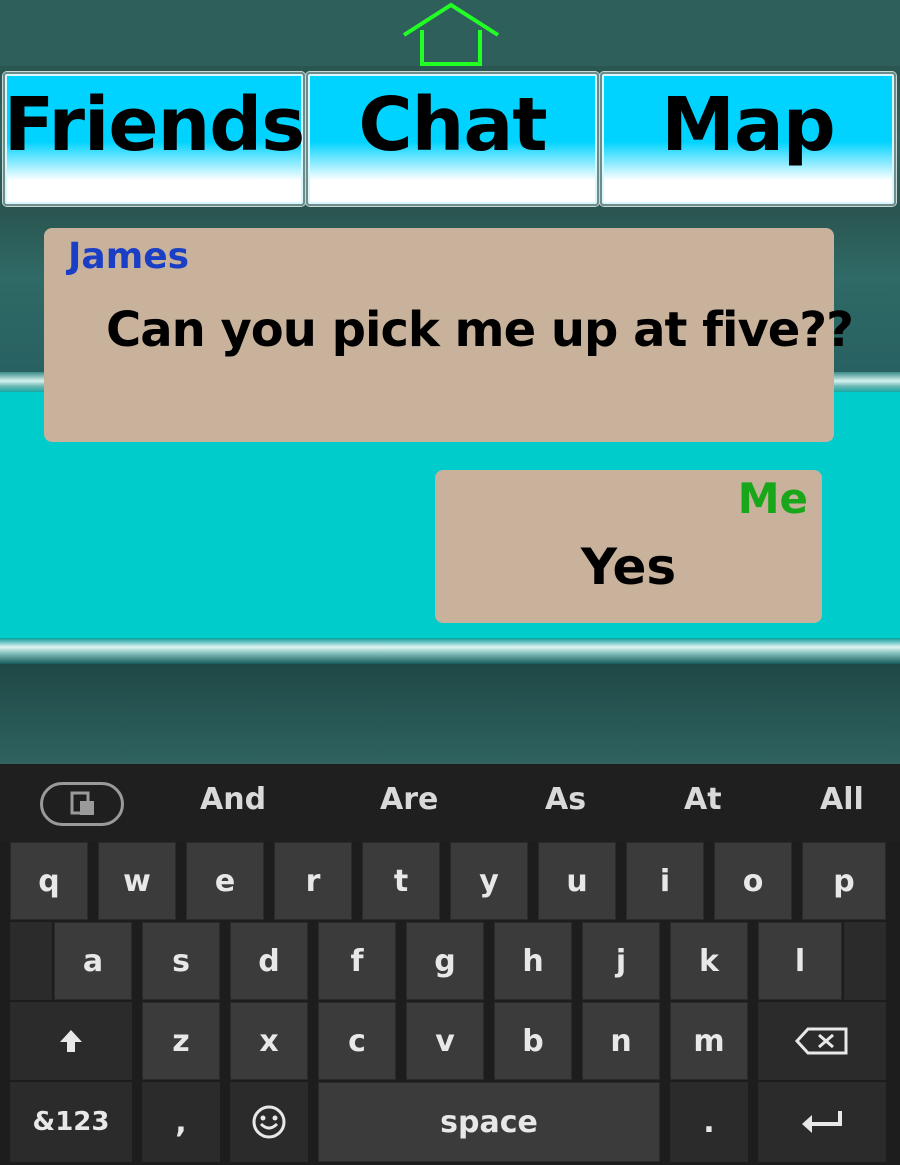  I want to click on key-i: i, so click(665, 881).